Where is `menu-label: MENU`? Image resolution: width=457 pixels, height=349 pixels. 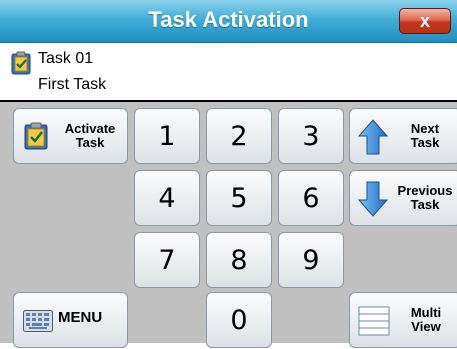 menu-label: MENU is located at coordinates (80, 317).